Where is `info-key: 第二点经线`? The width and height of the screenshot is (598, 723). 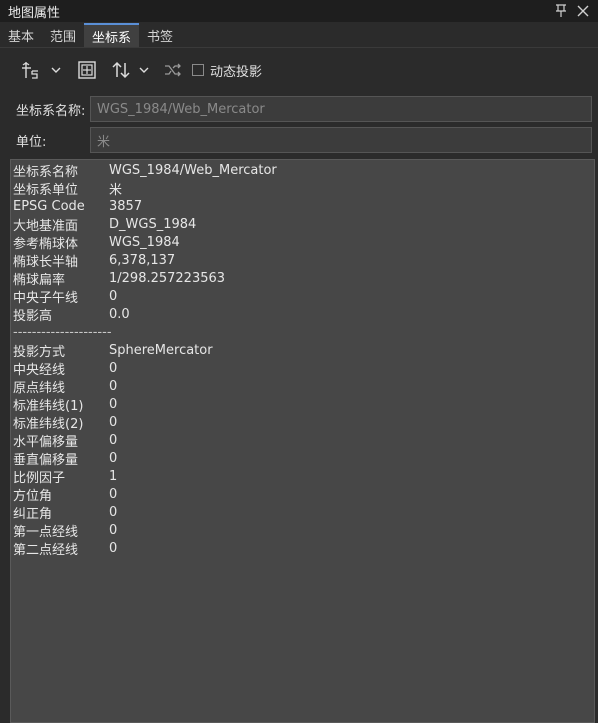
info-key: 第二点经线 is located at coordinates (46, 550).